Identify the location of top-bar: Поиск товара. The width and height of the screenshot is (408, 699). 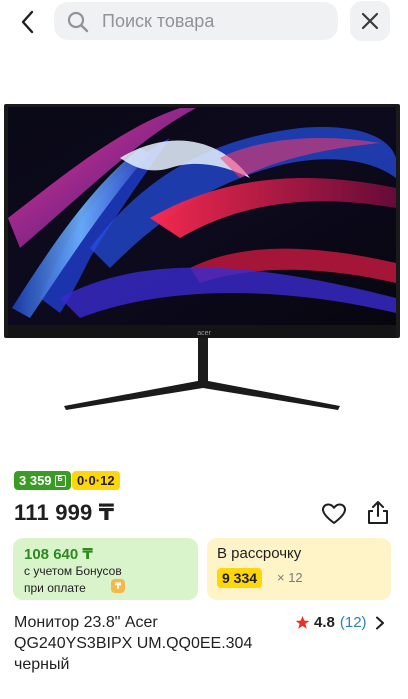
(204, 22).